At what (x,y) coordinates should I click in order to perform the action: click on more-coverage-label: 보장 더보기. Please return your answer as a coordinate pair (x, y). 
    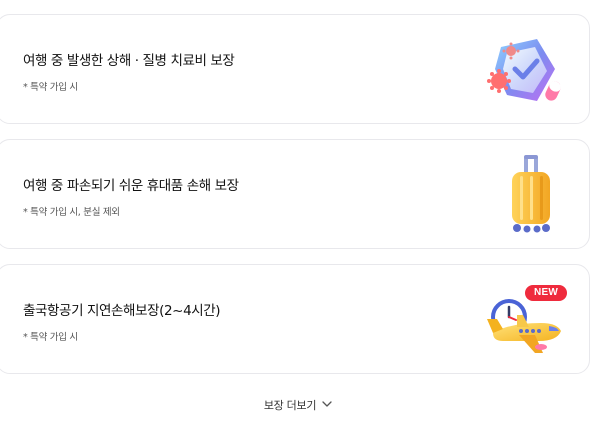
    Looking at the image, I should click on (290, 405).